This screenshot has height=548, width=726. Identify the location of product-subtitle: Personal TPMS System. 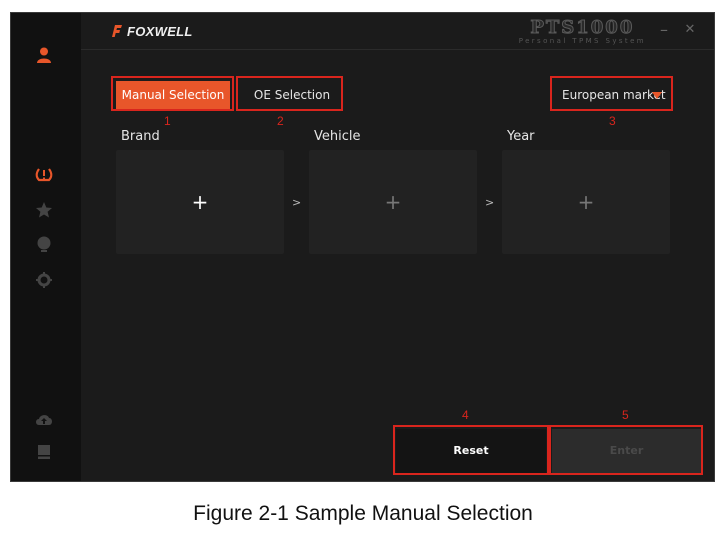
(582, 41).